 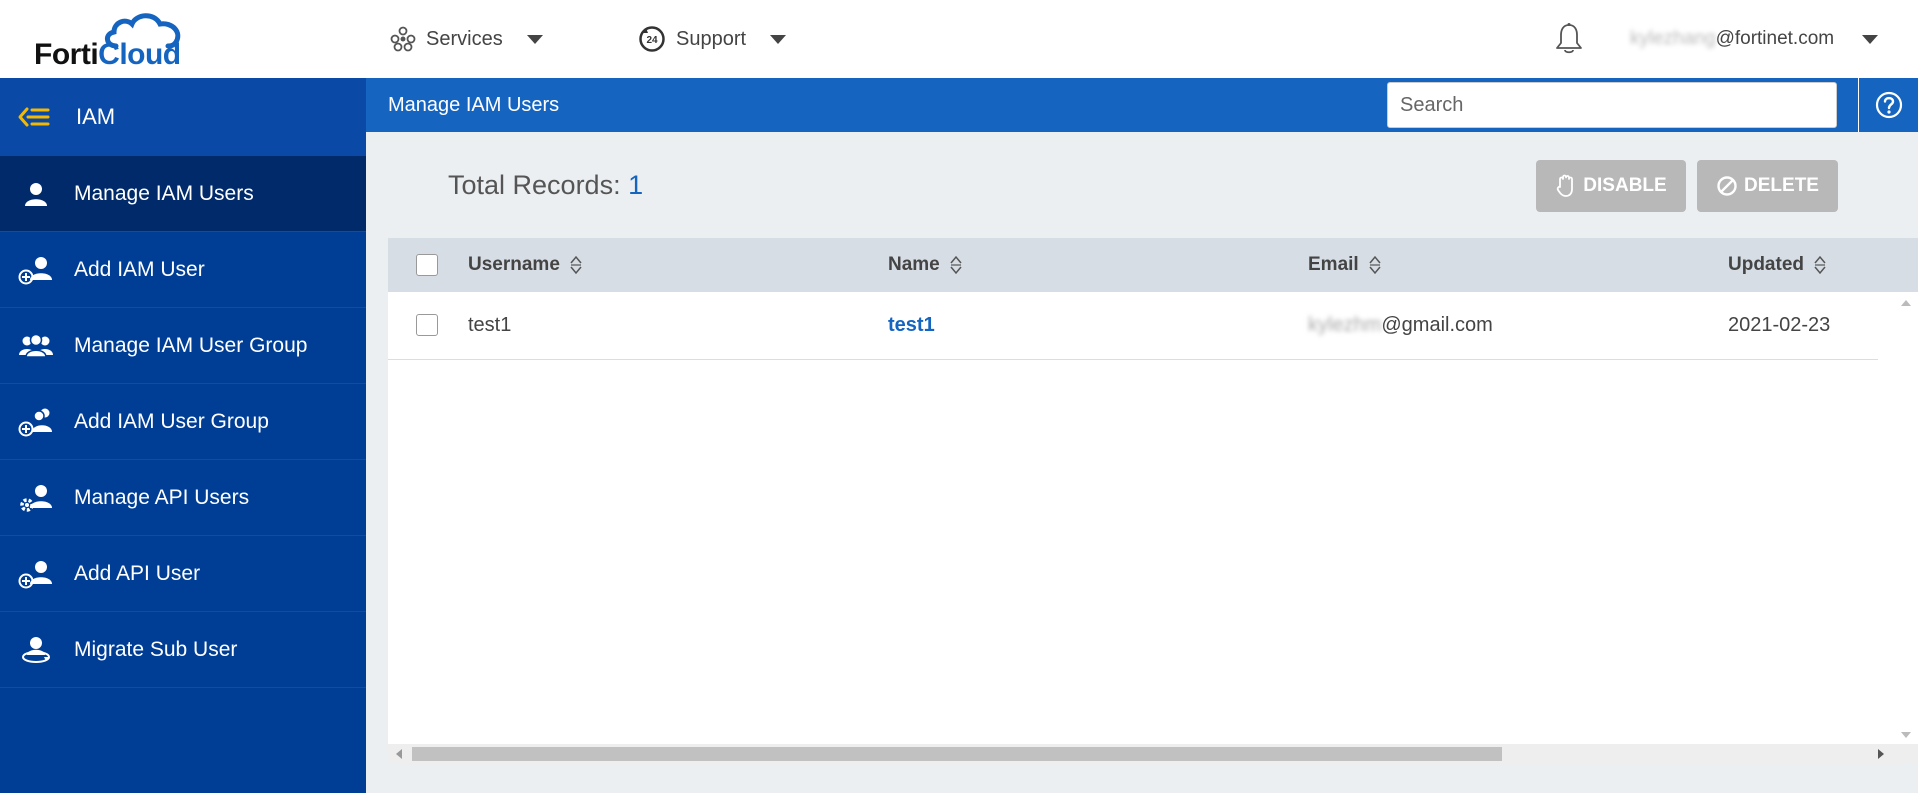 What do you see at coordinates (1727, 186) in the screenshot?
I see `block-icon` at bounding box center [1727, 186].